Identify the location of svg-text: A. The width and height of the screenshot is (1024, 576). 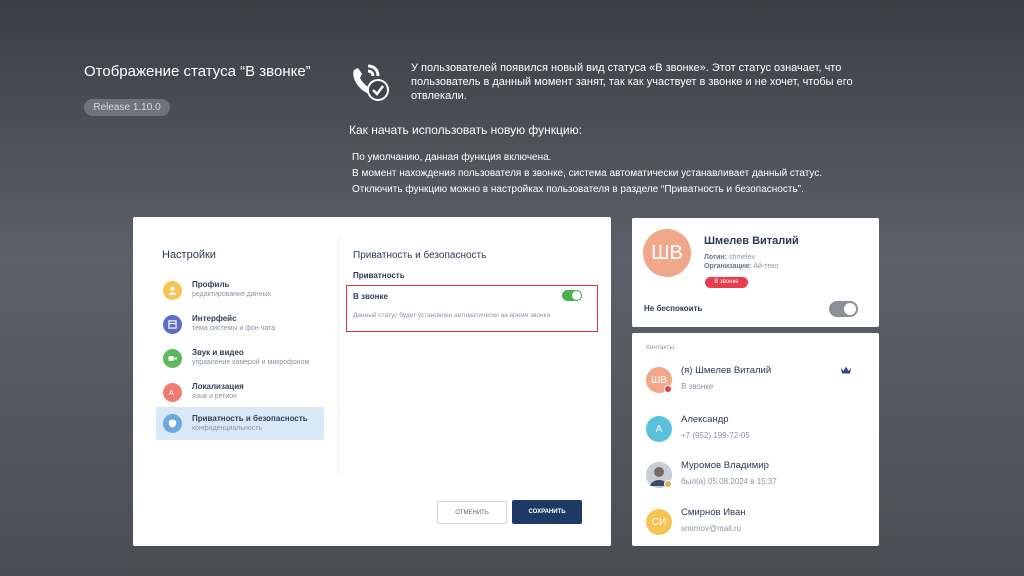
(171, 392).